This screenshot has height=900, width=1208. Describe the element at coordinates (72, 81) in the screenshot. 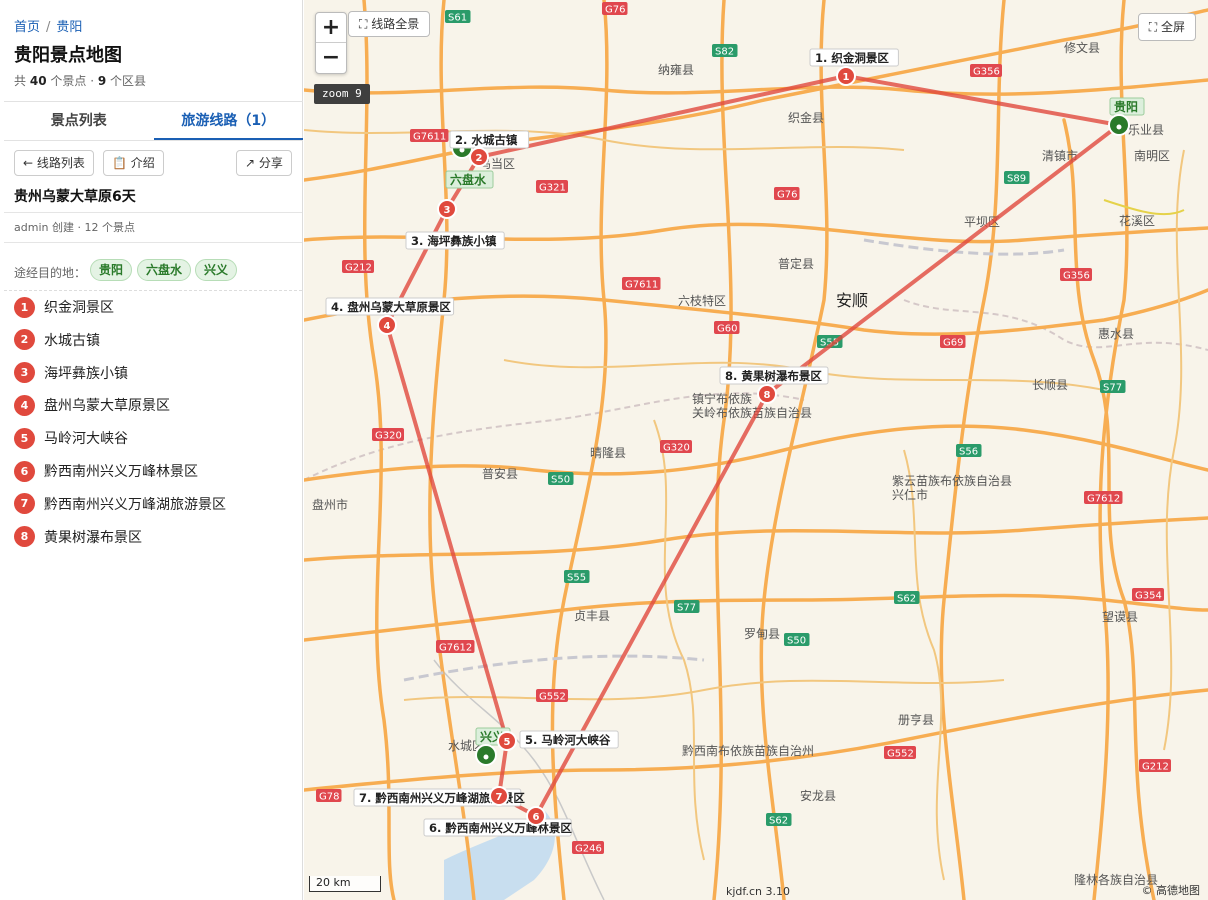

I see `stats-mid: 个景点 ·` at that location.